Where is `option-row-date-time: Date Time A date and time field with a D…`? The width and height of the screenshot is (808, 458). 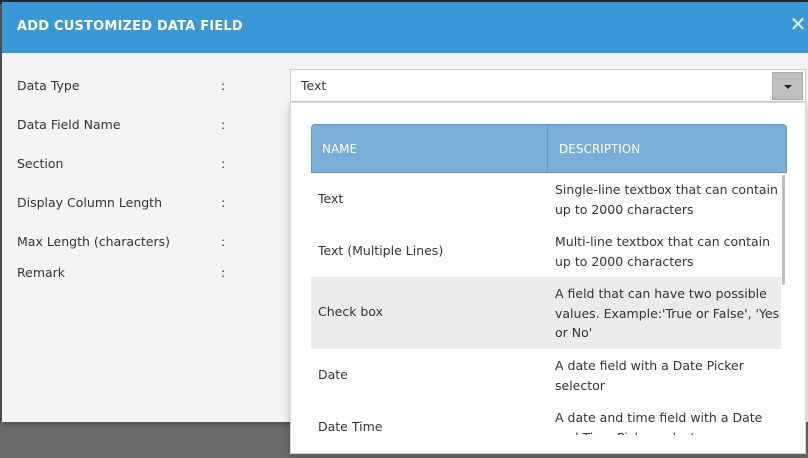 option-row-date-time: Date Time A date and time field with a D… is located at coordinates (546, 418).